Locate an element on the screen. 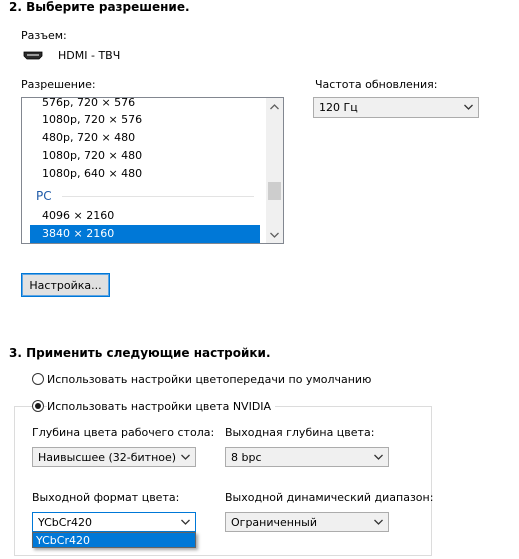 This screenshot has height=559, width=519. radio-nvidia-color is located at coordinates (38, 406).